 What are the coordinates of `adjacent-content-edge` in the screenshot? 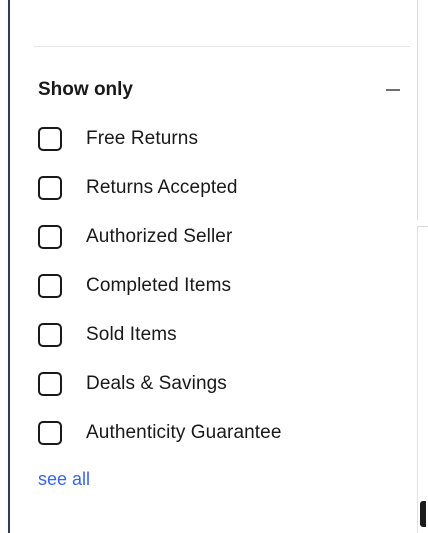 It's located at (421, 266).